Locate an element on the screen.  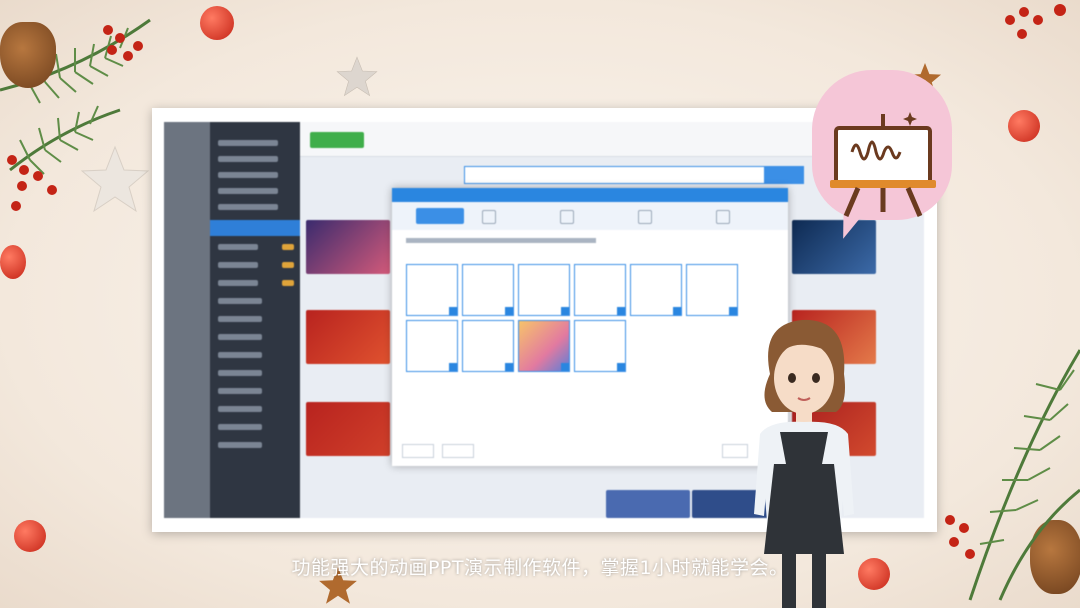
app-sidebar is located at coordinates (255, 320).